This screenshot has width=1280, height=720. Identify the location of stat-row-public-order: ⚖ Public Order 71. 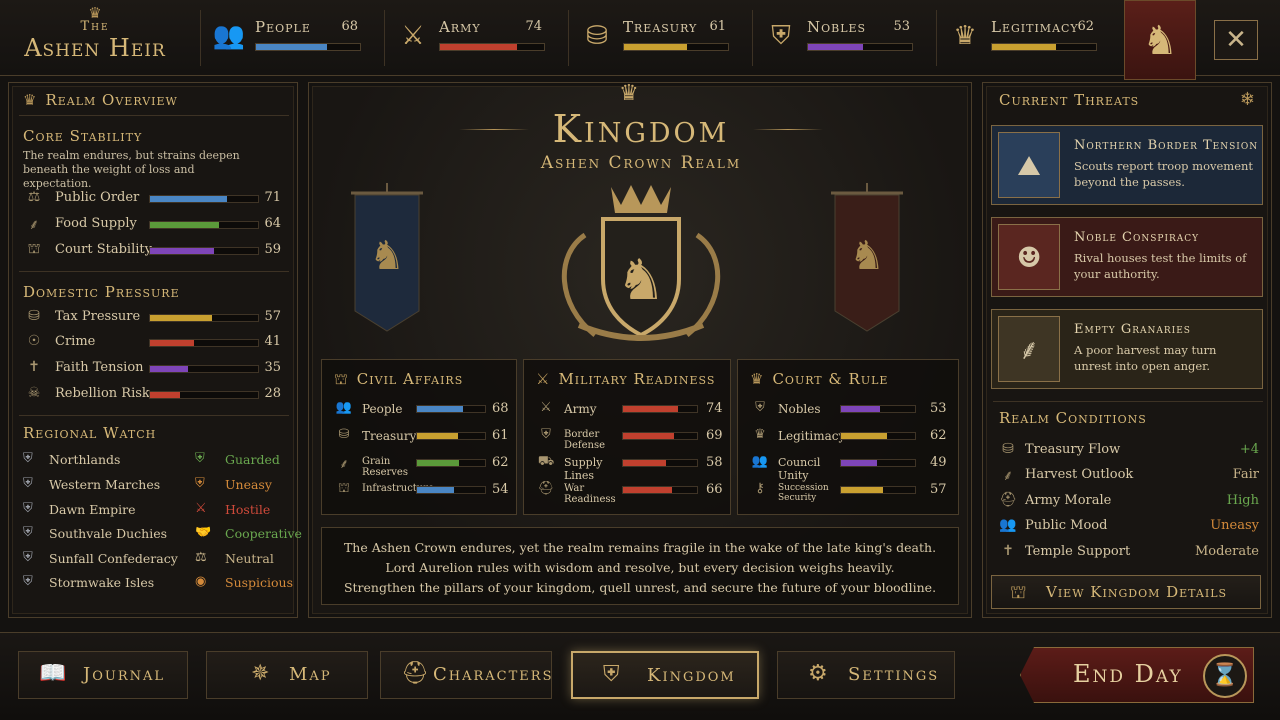
(156, 199).